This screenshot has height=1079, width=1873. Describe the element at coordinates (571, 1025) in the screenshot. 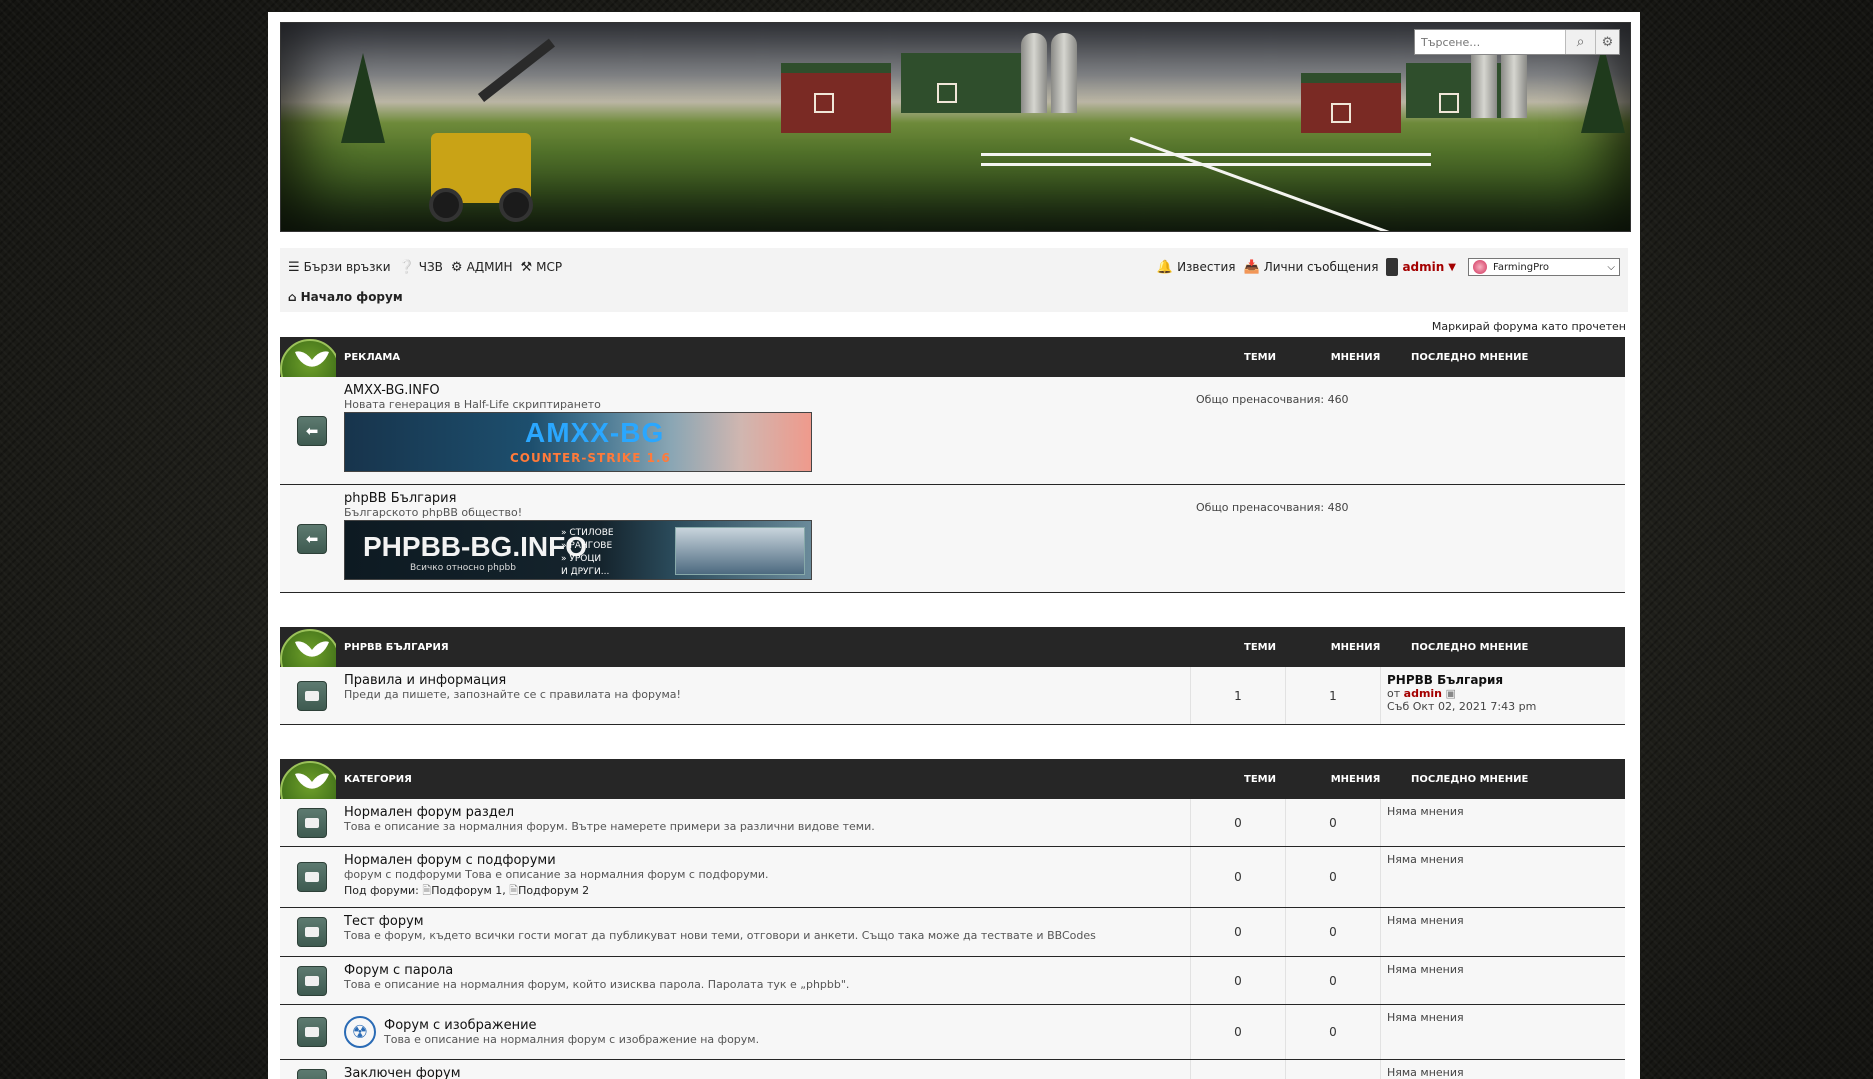

I see `forum-title: Форум с изображение` at that location.